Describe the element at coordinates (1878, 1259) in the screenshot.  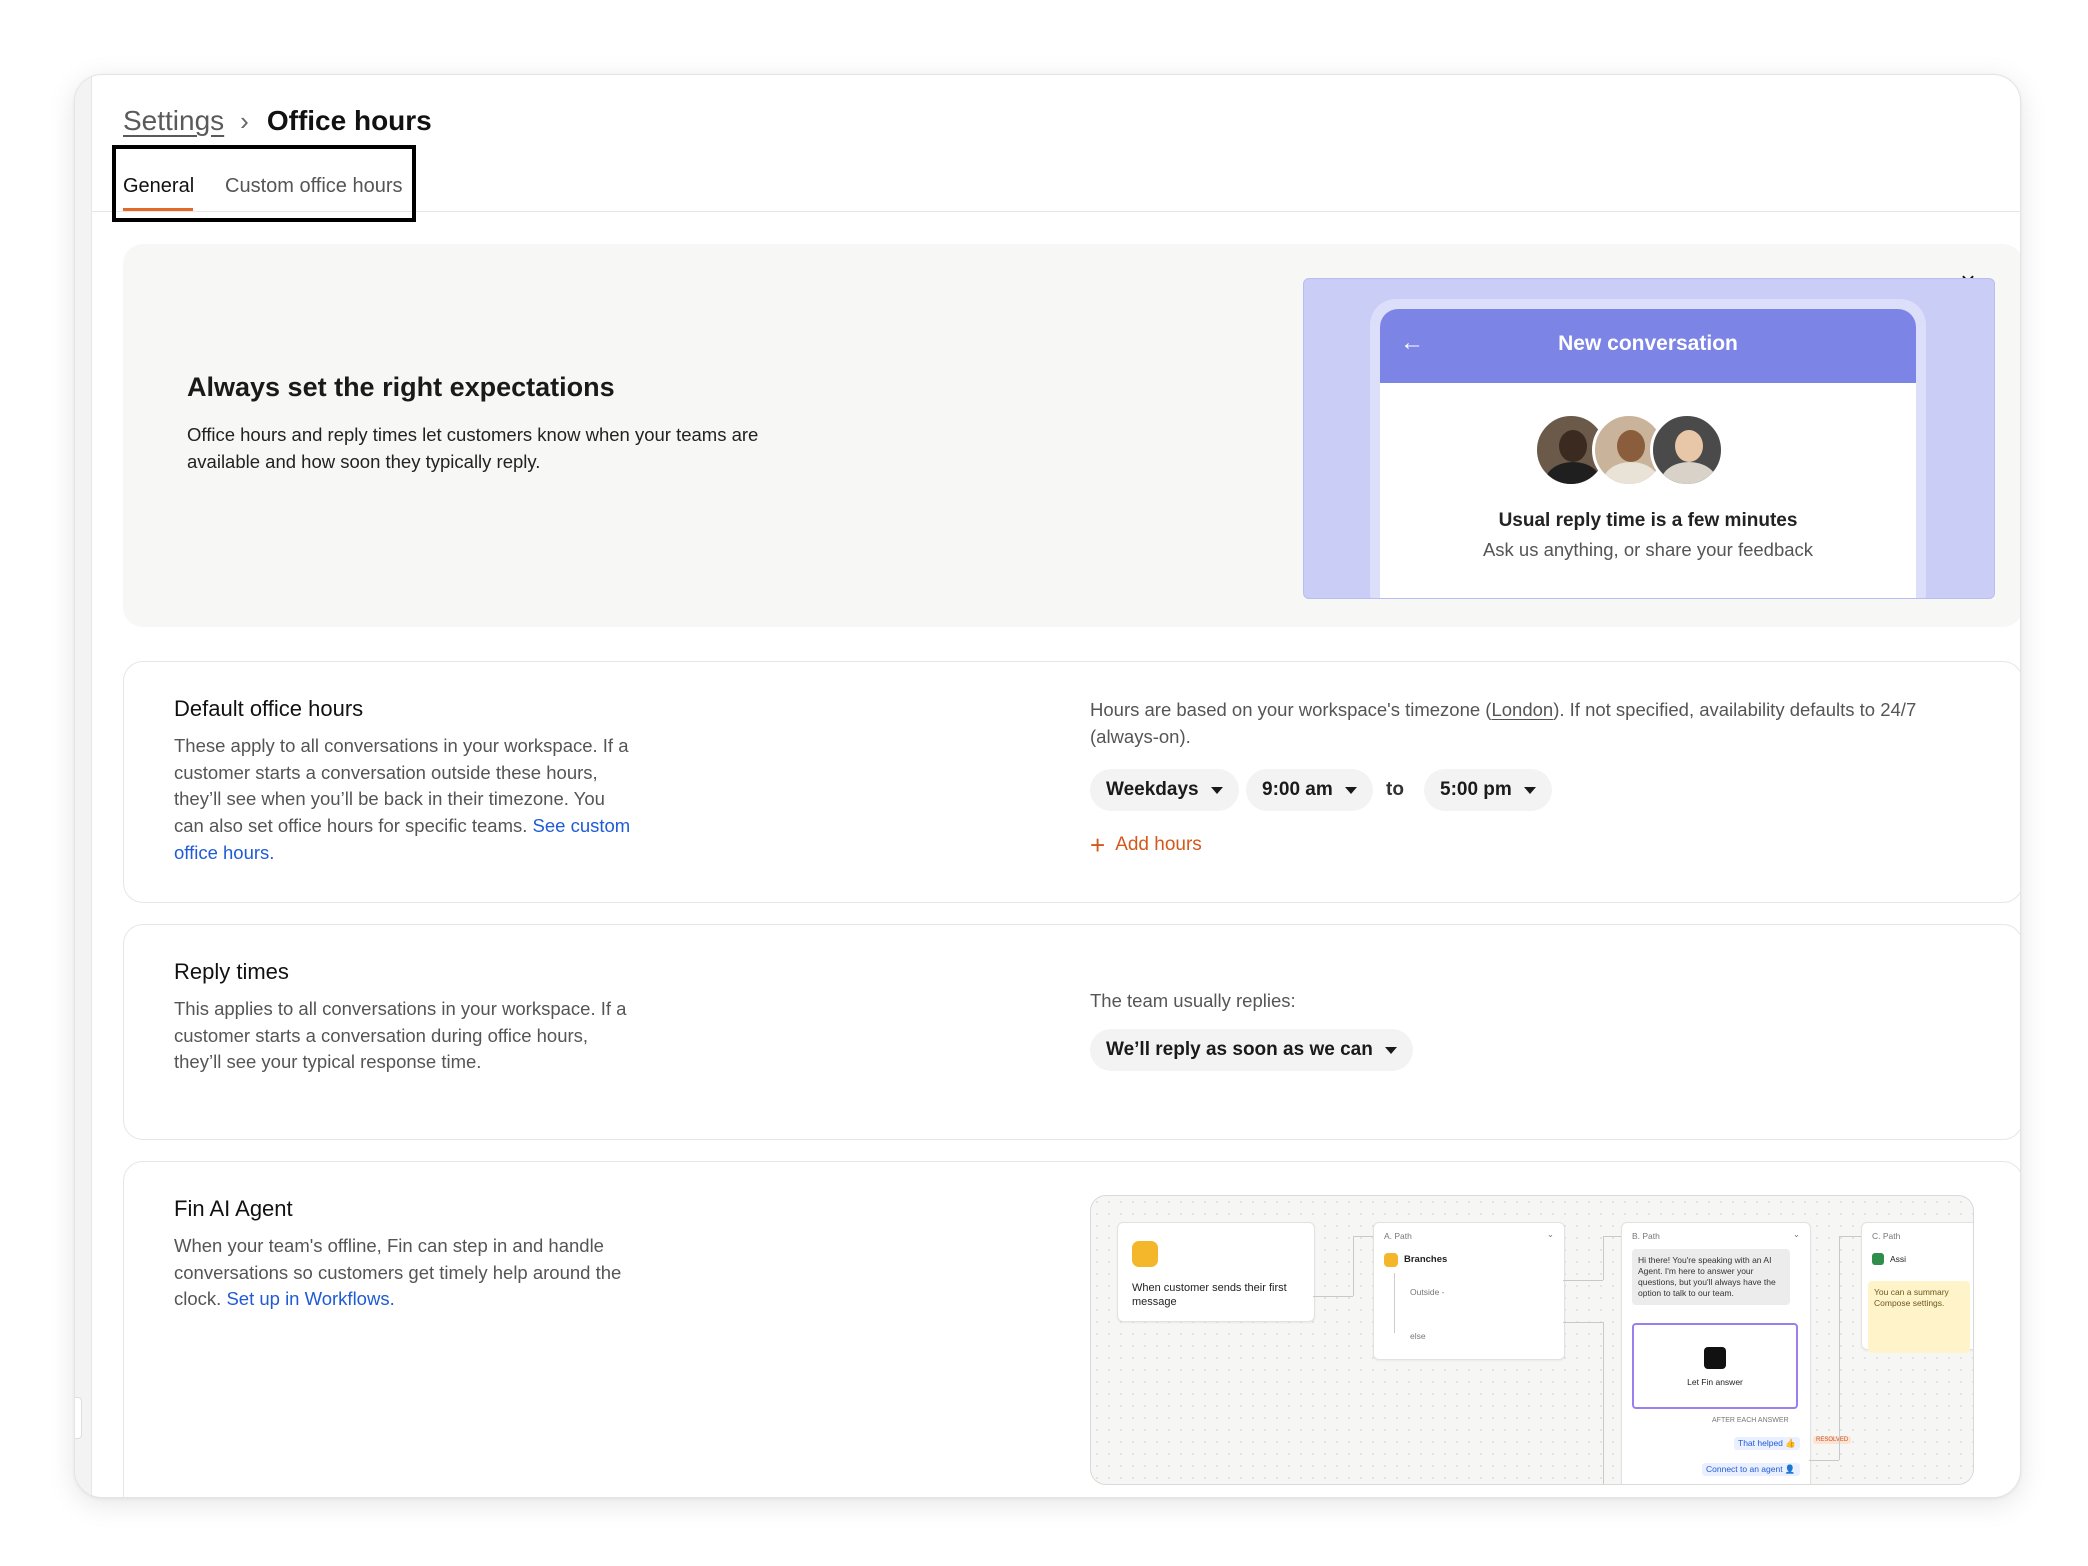
I see `assign-icon` at that location.